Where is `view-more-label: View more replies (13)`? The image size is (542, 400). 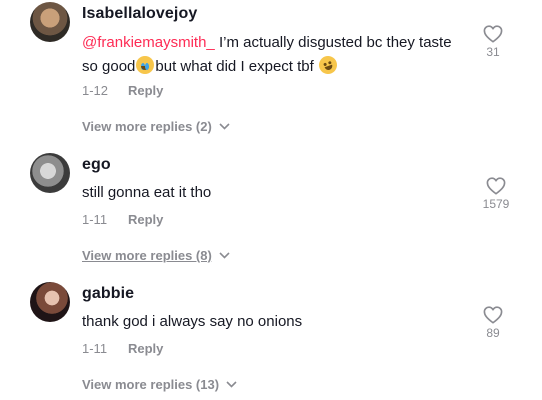 view-more-label: View more replies (13) is located at coordinates (151, 384).